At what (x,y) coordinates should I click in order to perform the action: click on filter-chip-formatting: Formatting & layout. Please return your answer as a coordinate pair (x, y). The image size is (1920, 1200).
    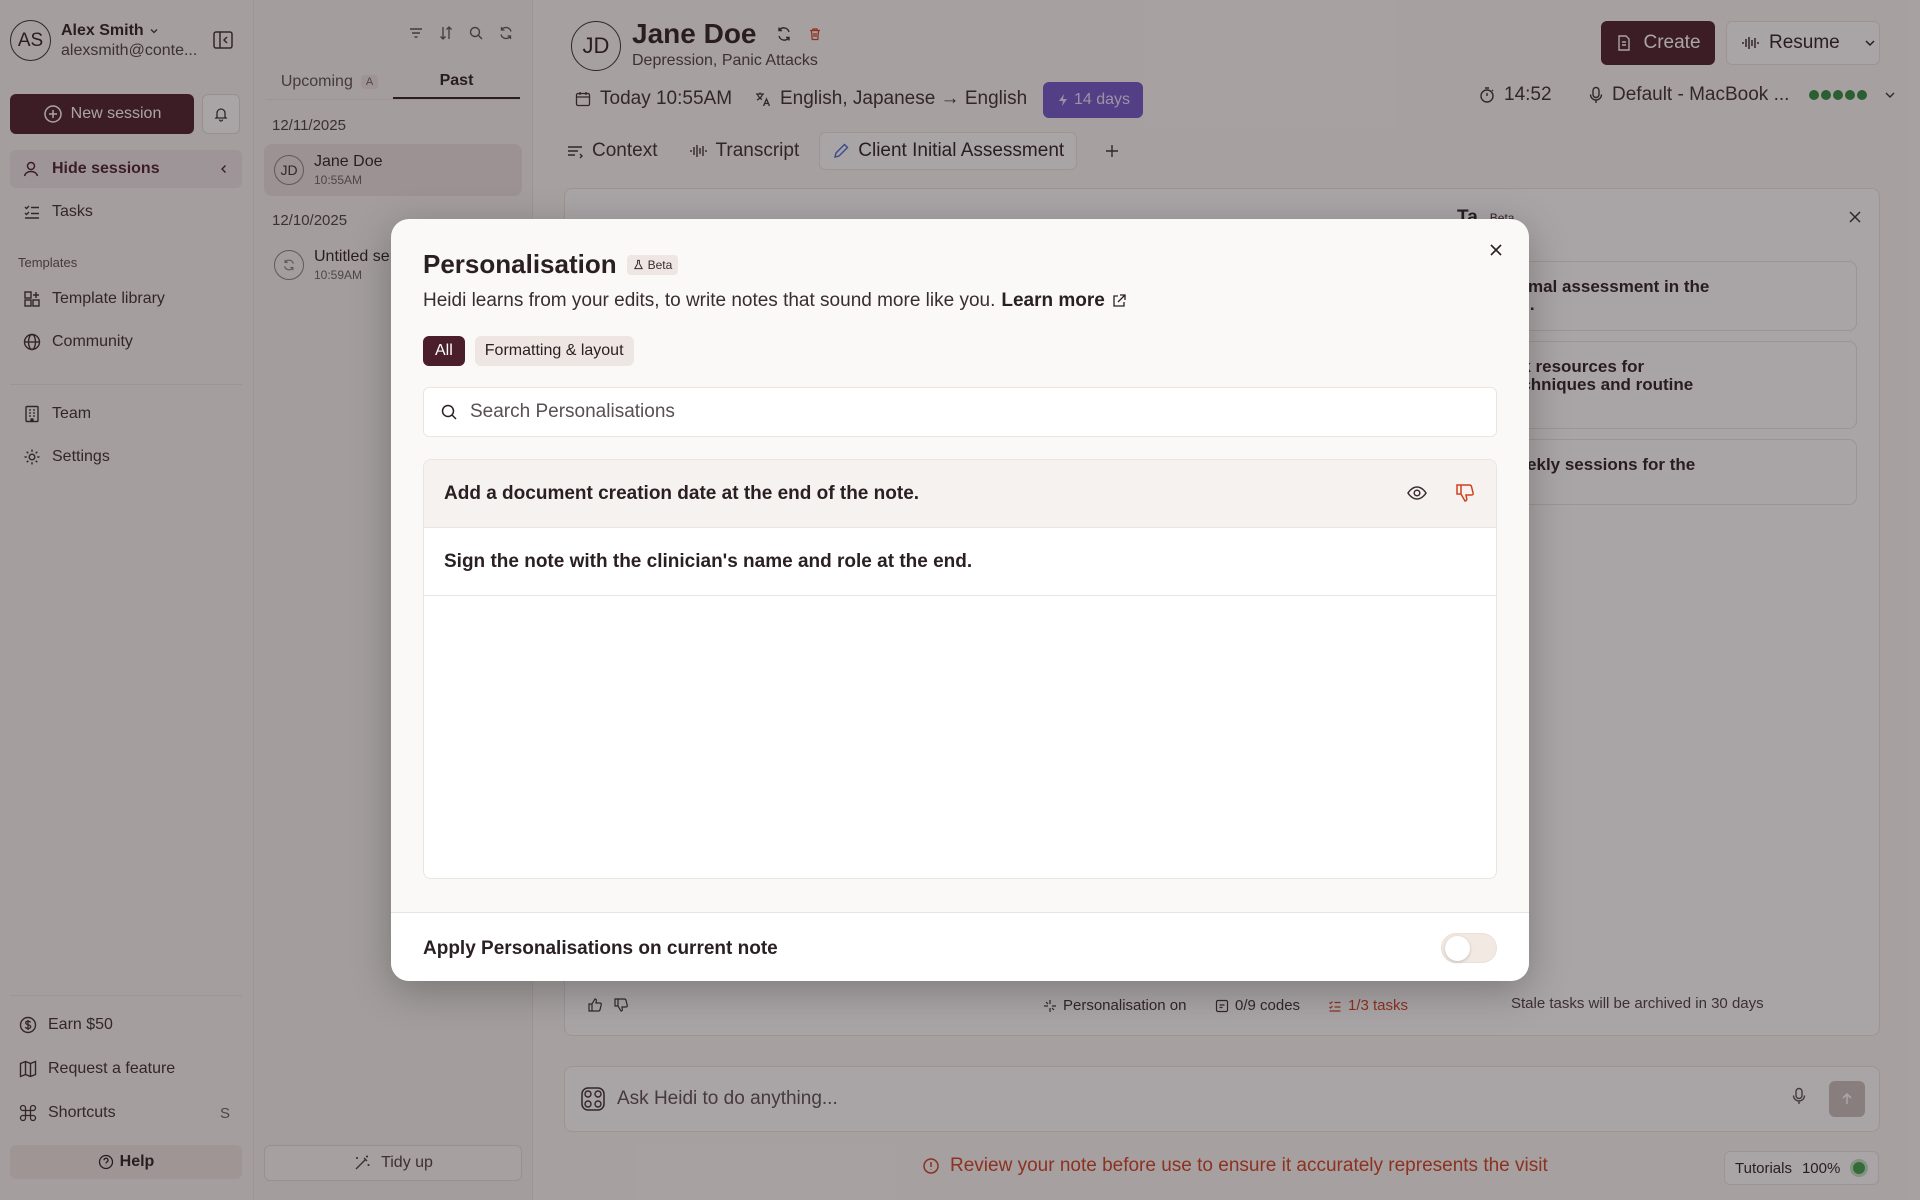
    Looking at the image, I should click on (554, 351).